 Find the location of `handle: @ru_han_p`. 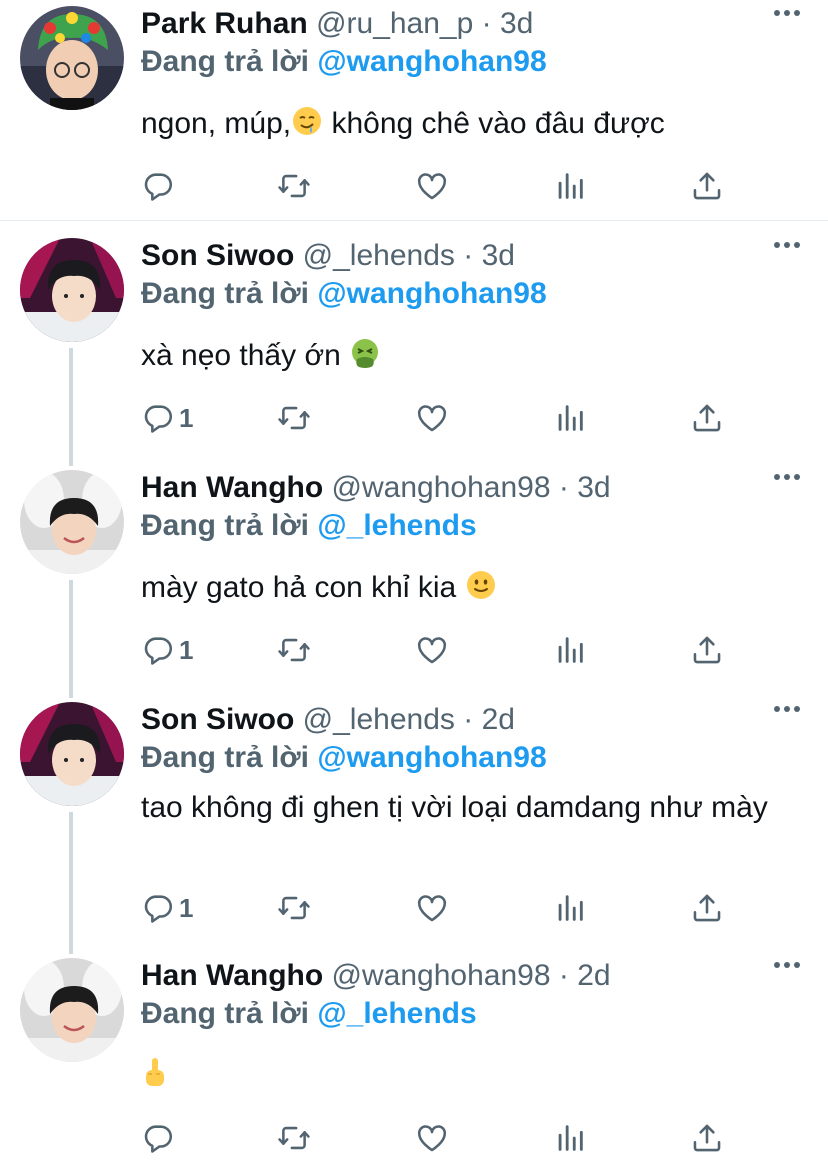

handle: @ru_han_p is located at coordinates (394, 23).